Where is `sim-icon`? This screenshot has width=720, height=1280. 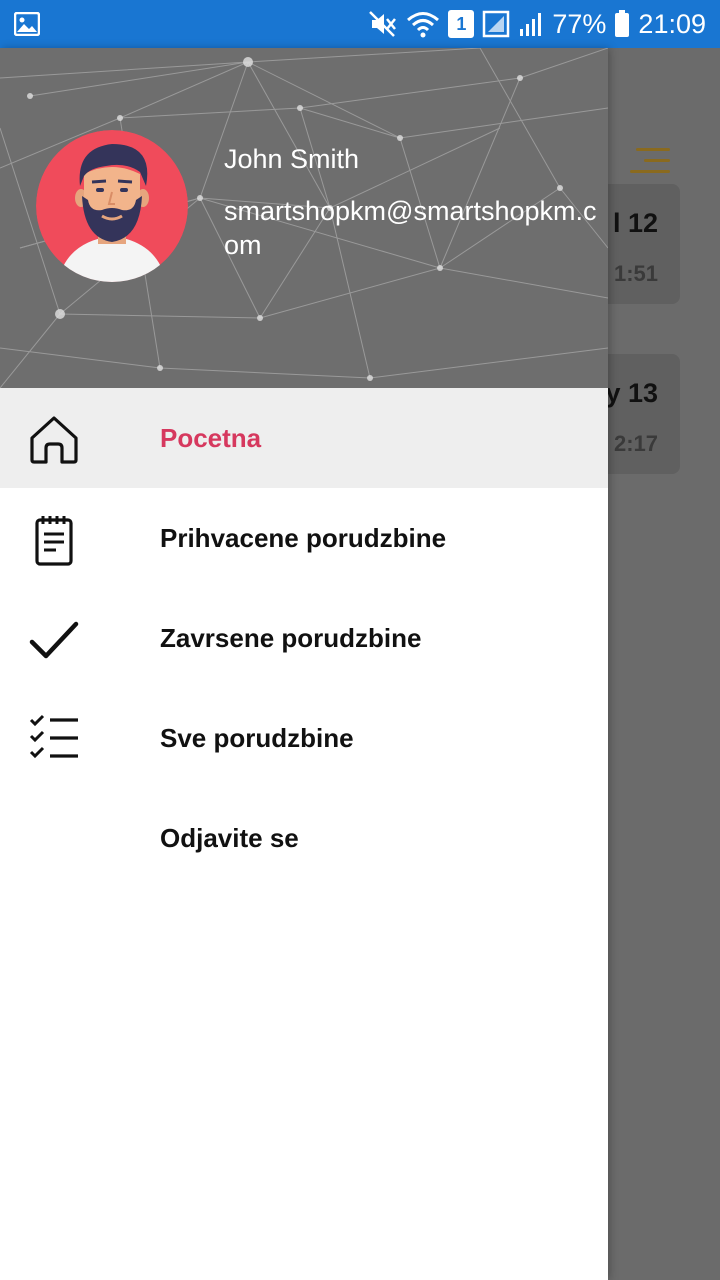
sim-icon is located at coordinates (496, 24).